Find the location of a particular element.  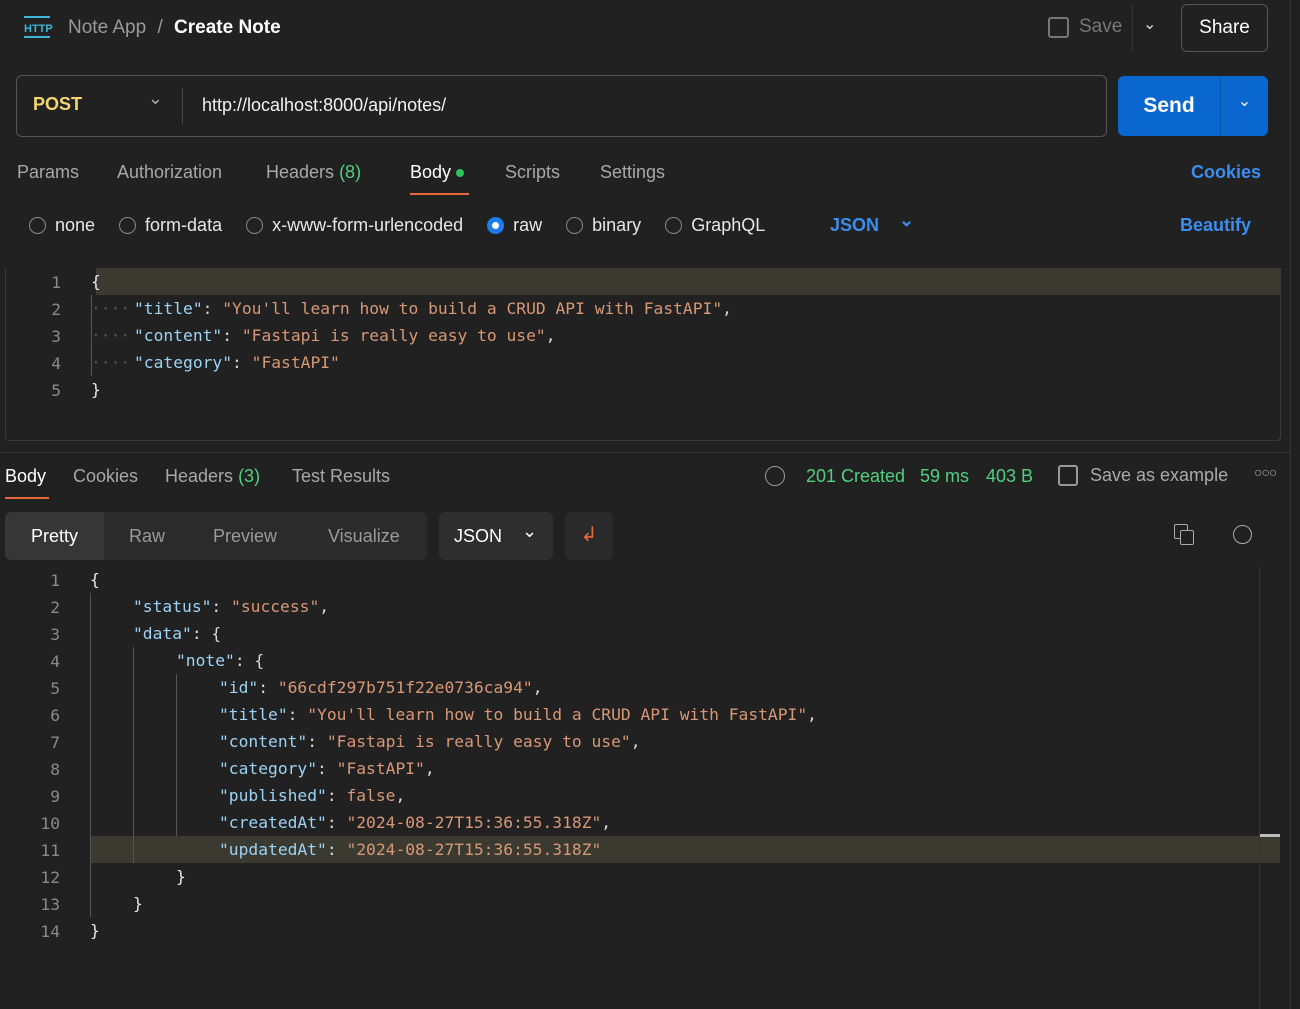

radio-label: none is located at coordinates (75, 225).